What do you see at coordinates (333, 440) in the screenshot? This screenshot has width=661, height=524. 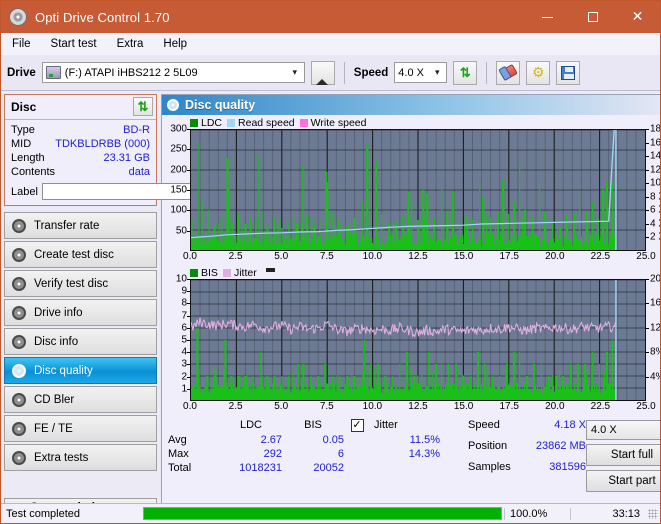 I see `stat-avg-bis: 0.05` at bounding box center [333, 440].